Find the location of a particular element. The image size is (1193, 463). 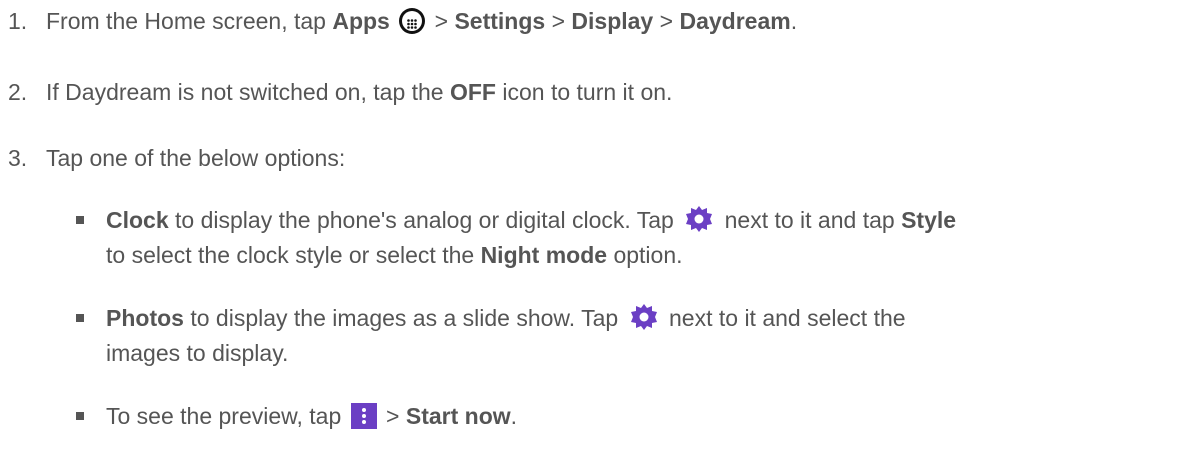

clock-label: Clock is located at coordinates (137, 220).